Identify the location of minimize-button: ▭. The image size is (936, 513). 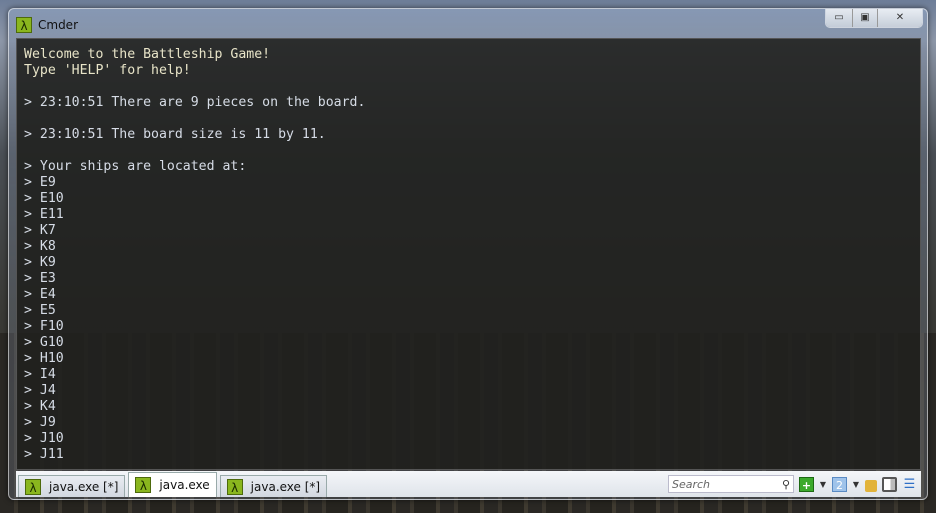
(839, 18).